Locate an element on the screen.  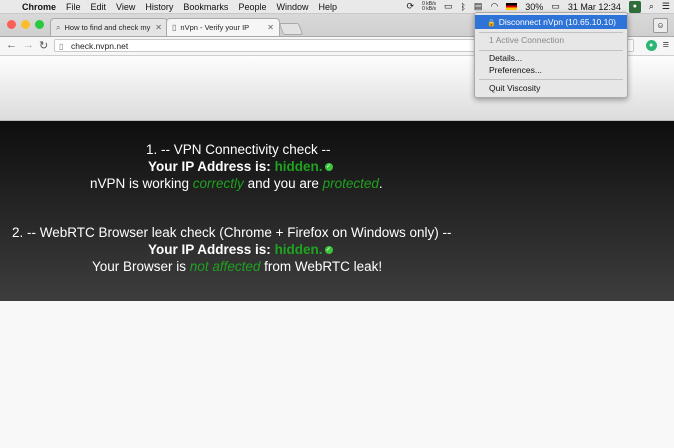
lock-icon: 🔒 is located at coordinates (491, 23).